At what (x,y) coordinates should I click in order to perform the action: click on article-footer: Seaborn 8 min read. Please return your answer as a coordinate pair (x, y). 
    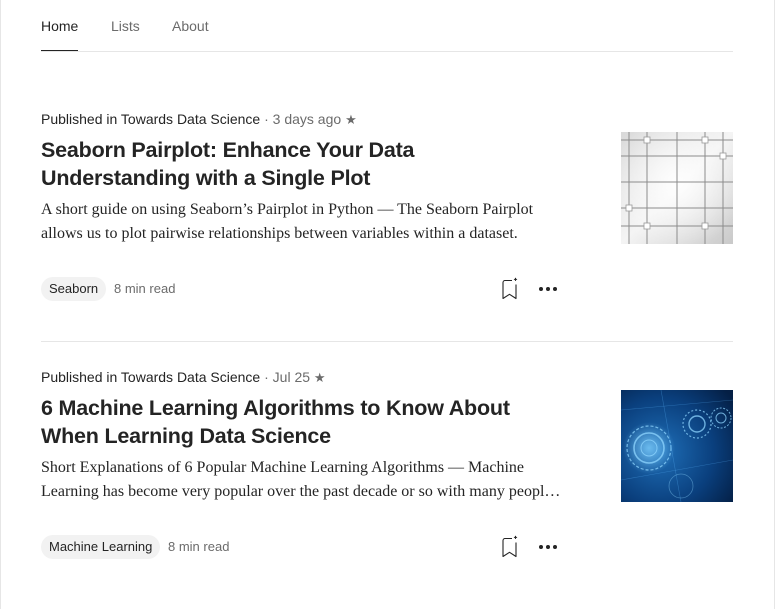
    Looking at the image, I should click on (301, 289).